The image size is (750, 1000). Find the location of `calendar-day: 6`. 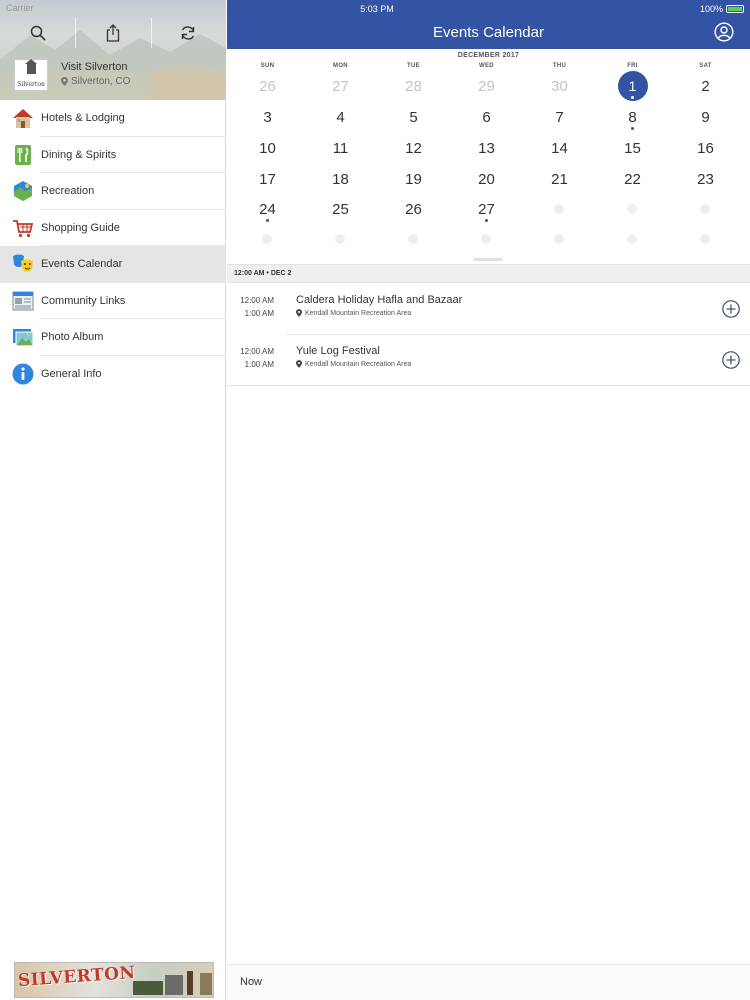

calendar-day: 6 is located at coordinates (486, 117).